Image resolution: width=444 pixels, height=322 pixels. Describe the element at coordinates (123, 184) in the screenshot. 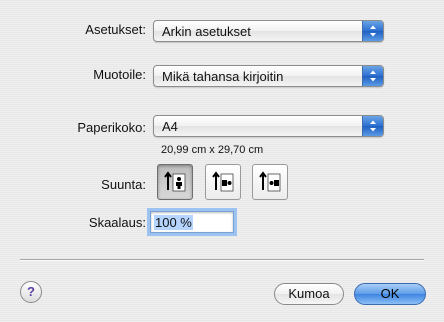

I see `orientation-label: Suunta:` at that location.